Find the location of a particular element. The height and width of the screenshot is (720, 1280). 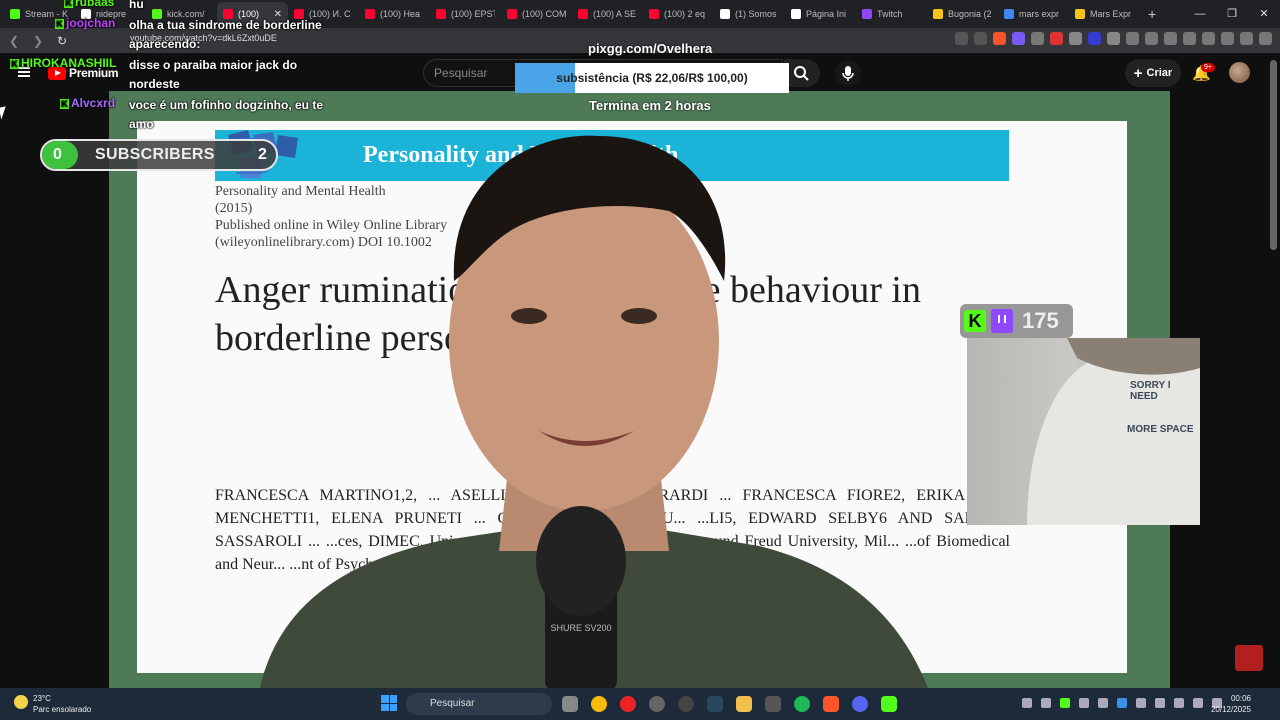

puzzle-icon is located at coordinates (1132, 38).